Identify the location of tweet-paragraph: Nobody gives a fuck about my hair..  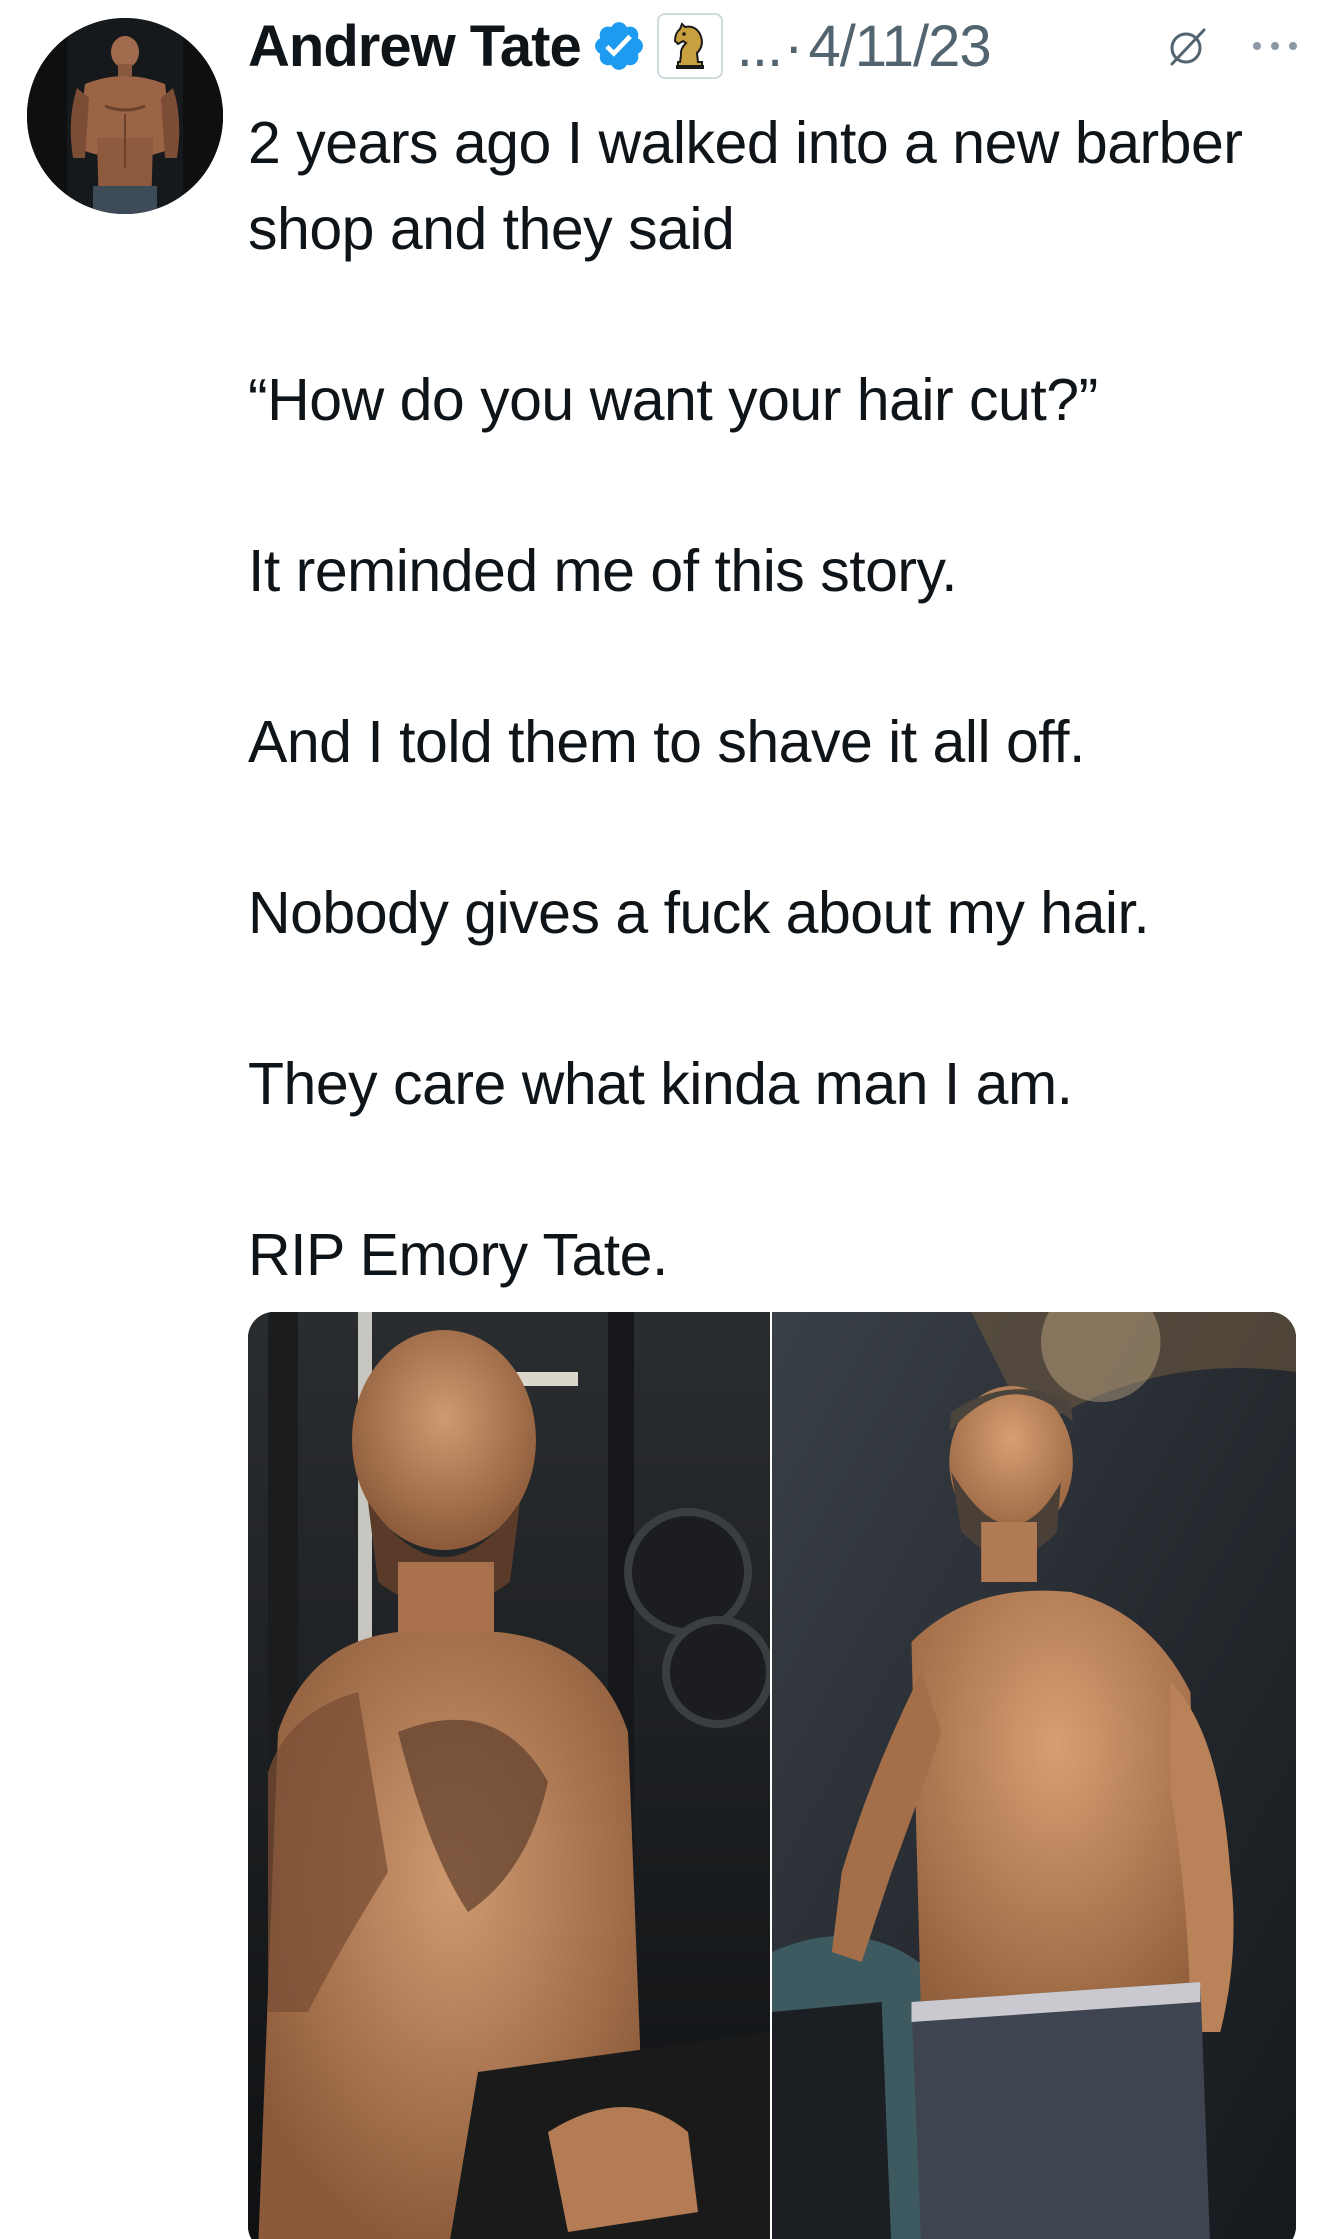
(699, 913).